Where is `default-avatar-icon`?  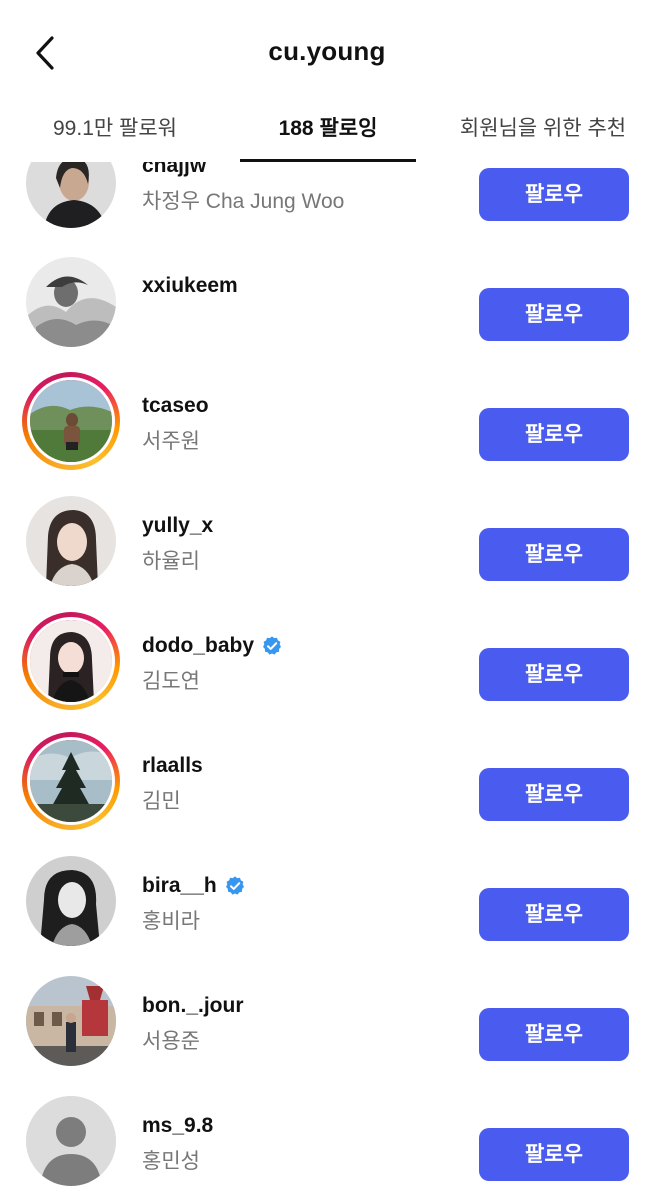 default-avatar-icon is located at coordinates (71, 1141).